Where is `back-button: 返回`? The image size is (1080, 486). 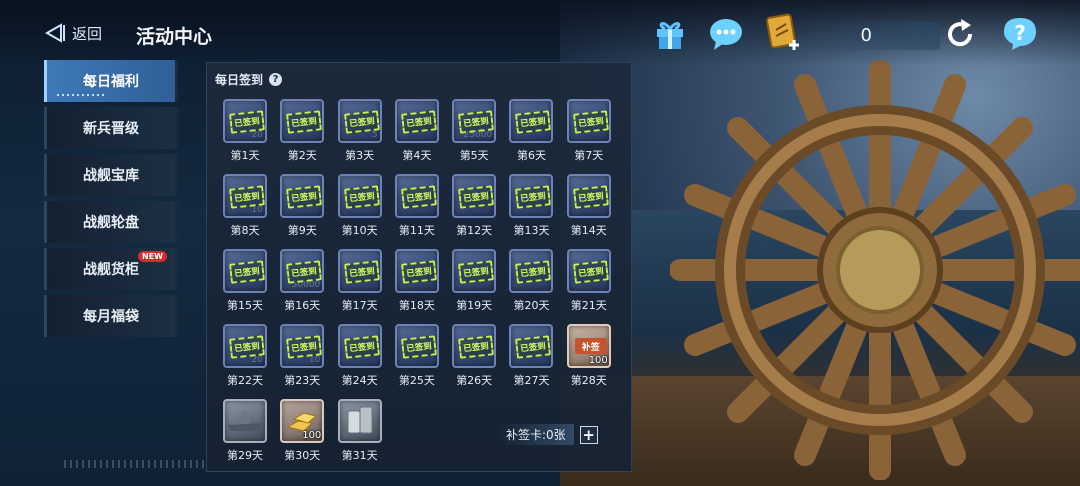 back-button: 返回 is located at coordinates (73, 33).